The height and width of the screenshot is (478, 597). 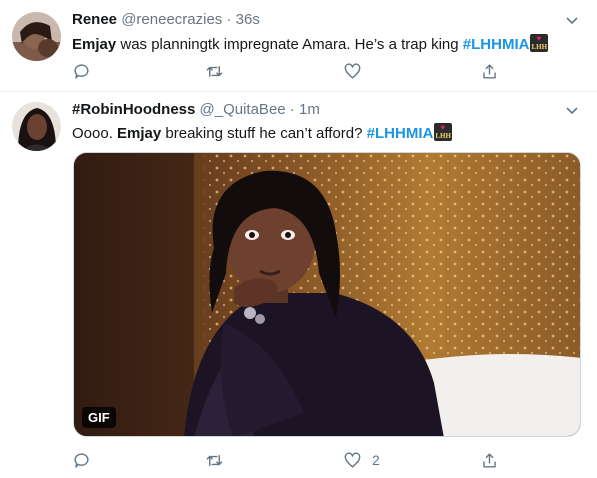 What do you see at coordinates (94, 19) in the screenshot?
I see `display-name: Renee` at bounding box center [94, 19].